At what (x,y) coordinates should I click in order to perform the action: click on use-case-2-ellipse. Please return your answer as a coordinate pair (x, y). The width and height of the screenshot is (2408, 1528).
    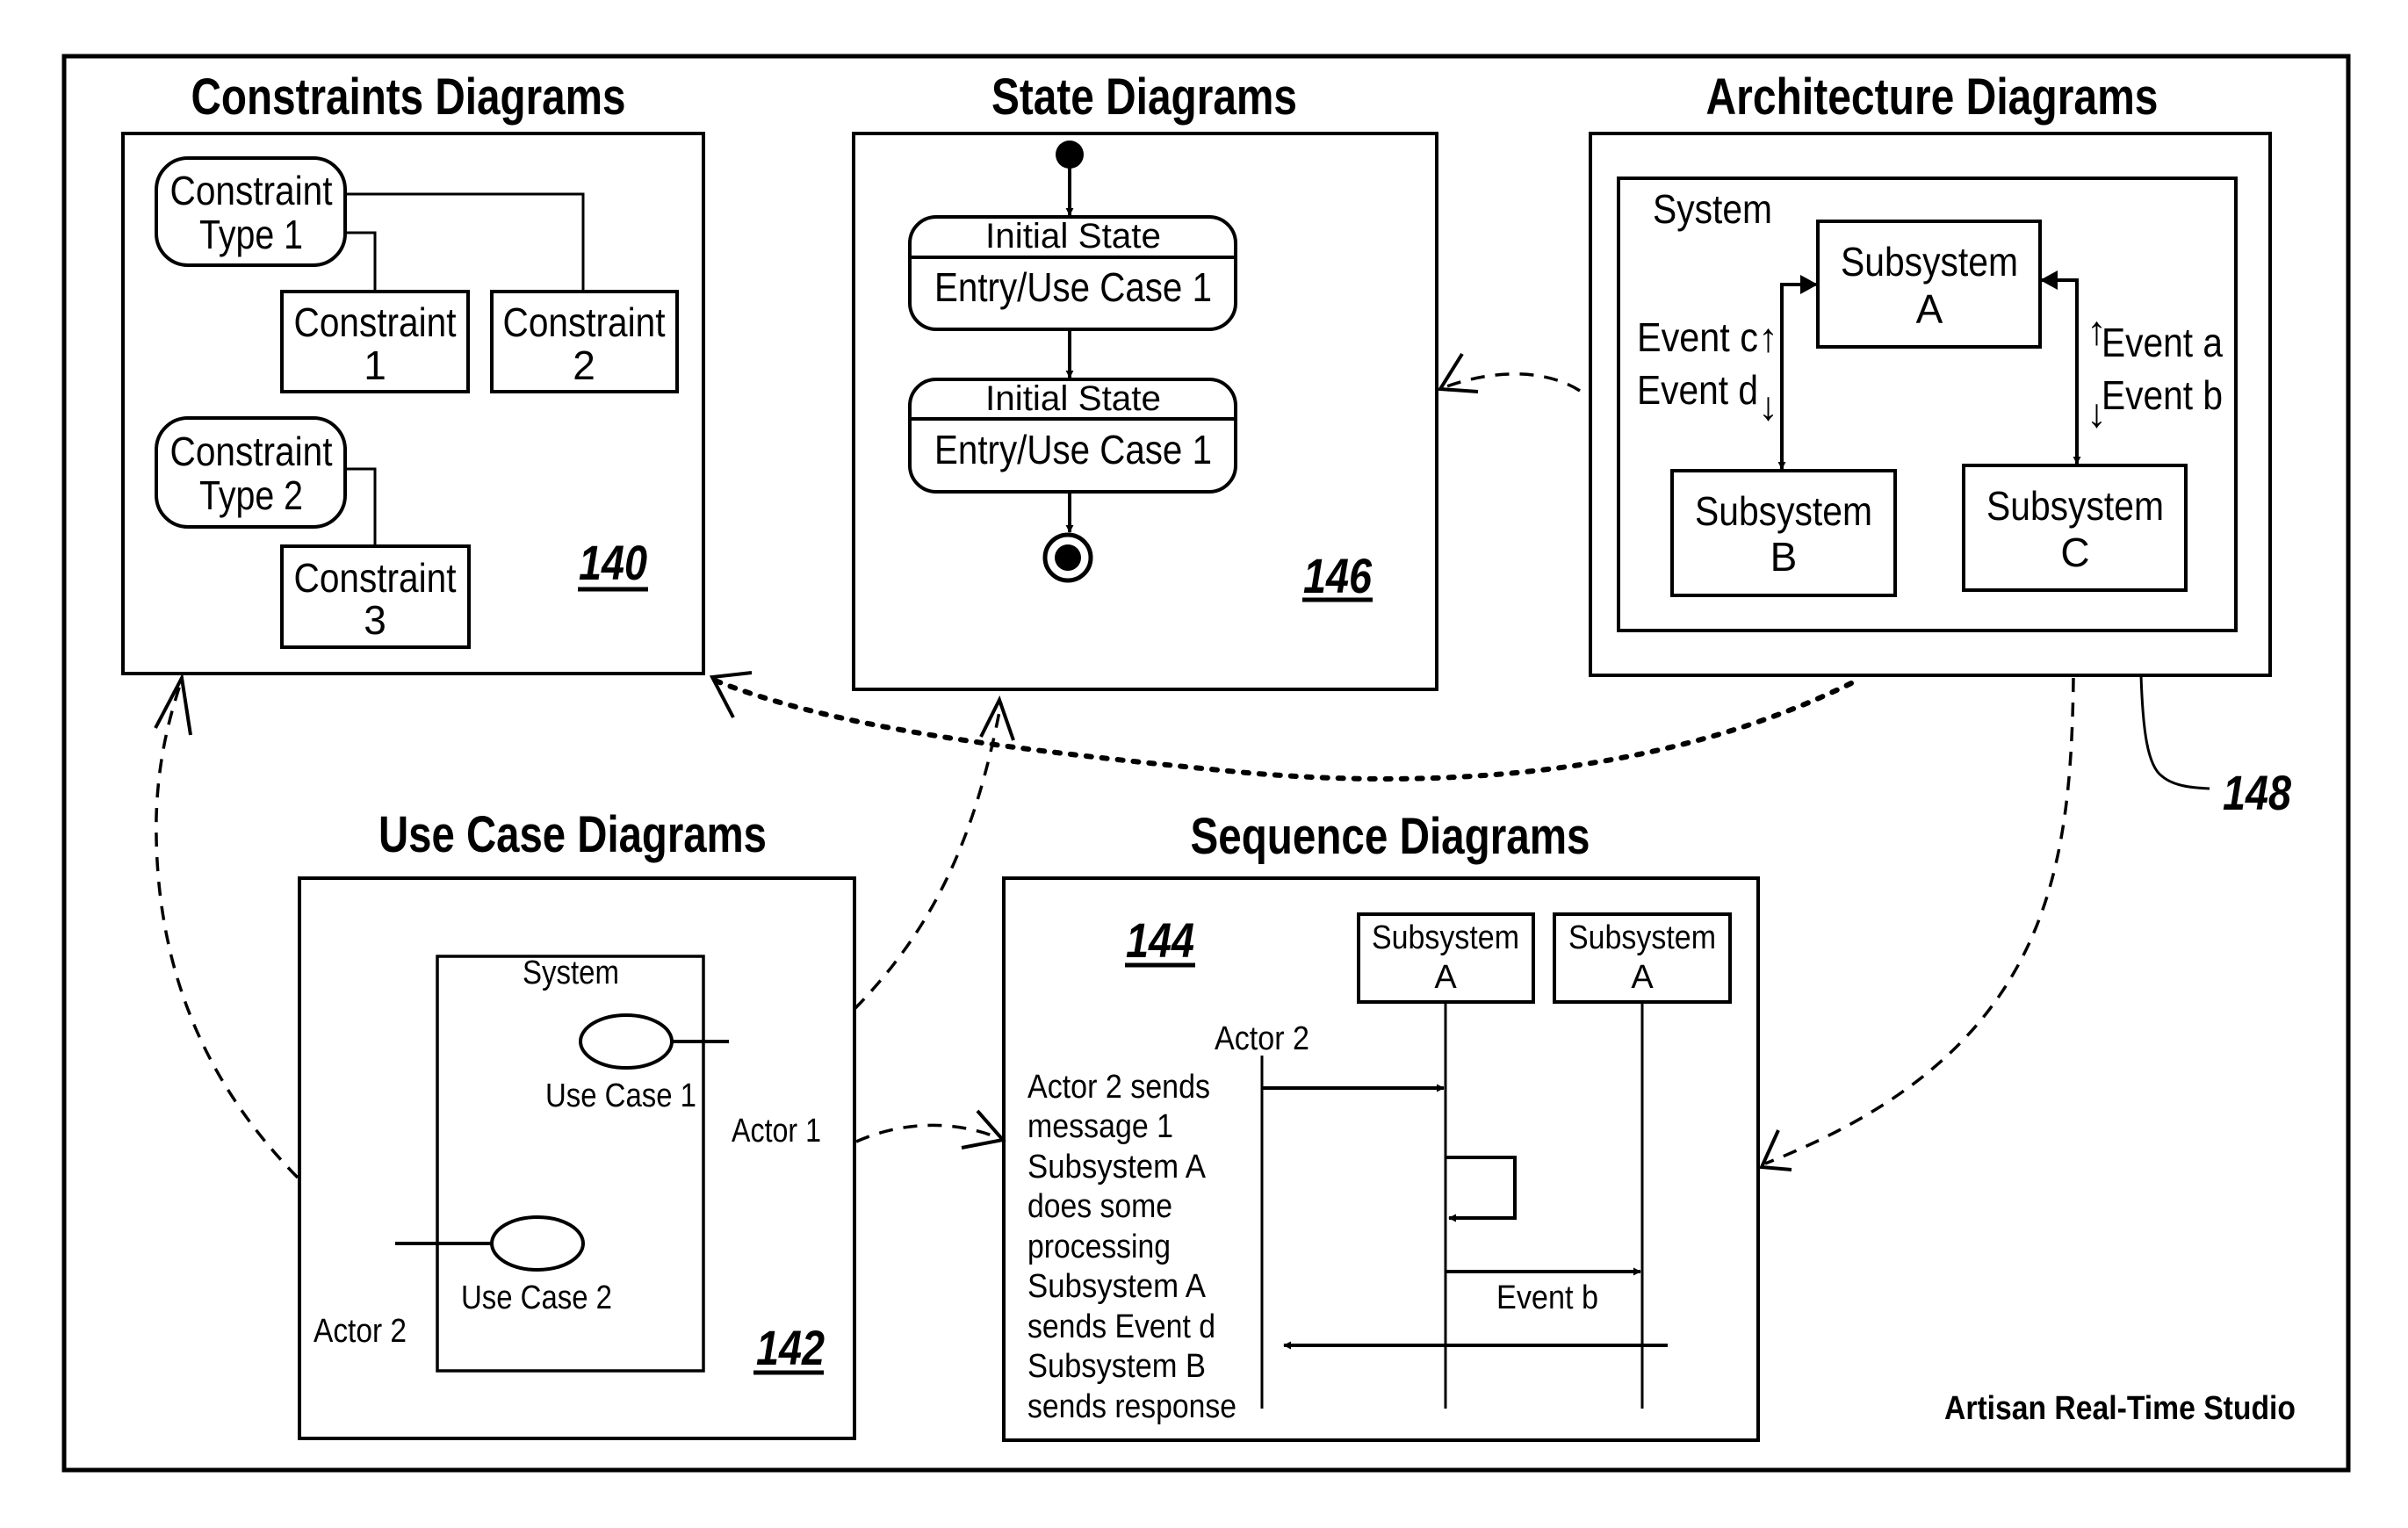
    Looking at the image, I should click on (537, 1243).